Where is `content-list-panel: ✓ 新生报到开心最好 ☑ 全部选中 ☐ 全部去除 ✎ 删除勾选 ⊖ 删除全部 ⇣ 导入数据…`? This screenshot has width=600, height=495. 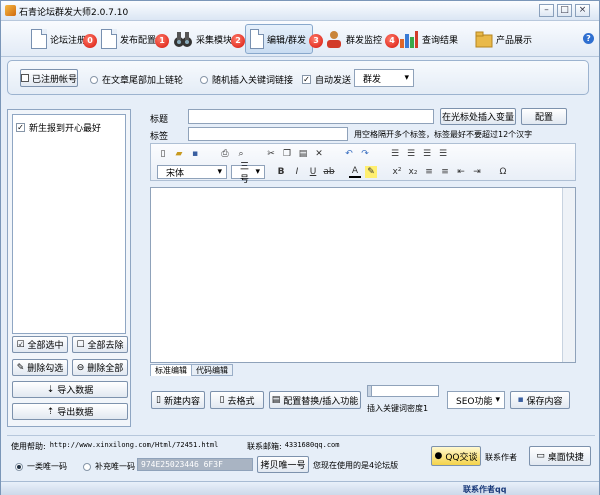
content-list-panel: ✓ 新生报到开心最好 ☑ 全部选中 ☐ 全部去除 ✎ 删除勾选 ⊖ 删除全部 ⇣ 导入数据… is located at coordinates (69, 268).